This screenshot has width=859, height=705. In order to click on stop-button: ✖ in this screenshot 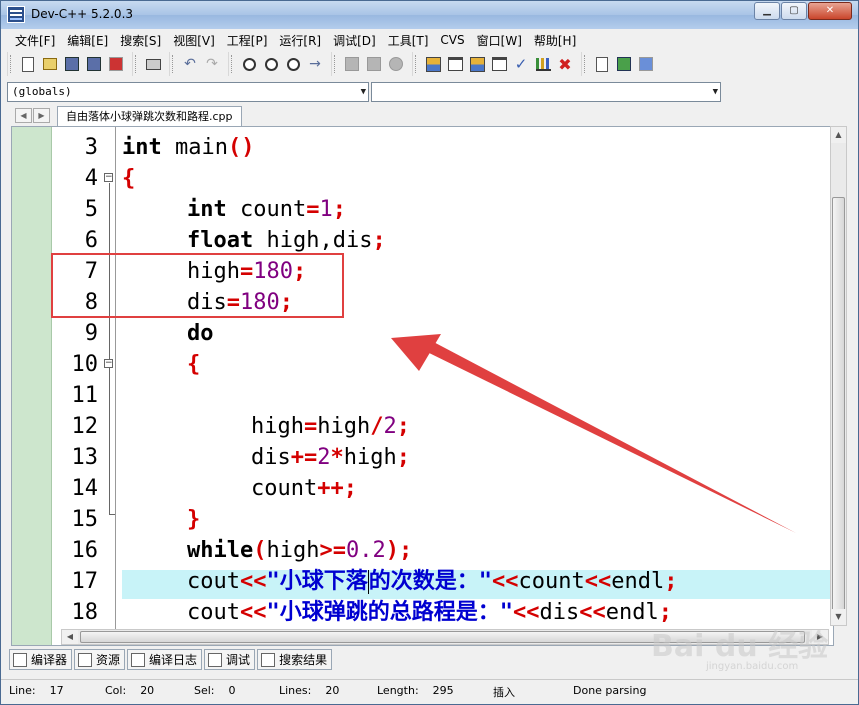, I will do `click(565, 64)`.